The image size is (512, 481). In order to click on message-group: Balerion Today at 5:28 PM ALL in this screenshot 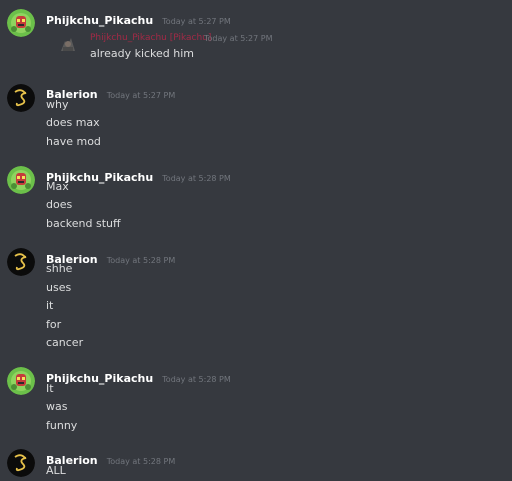, I will do `click(256, 465)`.